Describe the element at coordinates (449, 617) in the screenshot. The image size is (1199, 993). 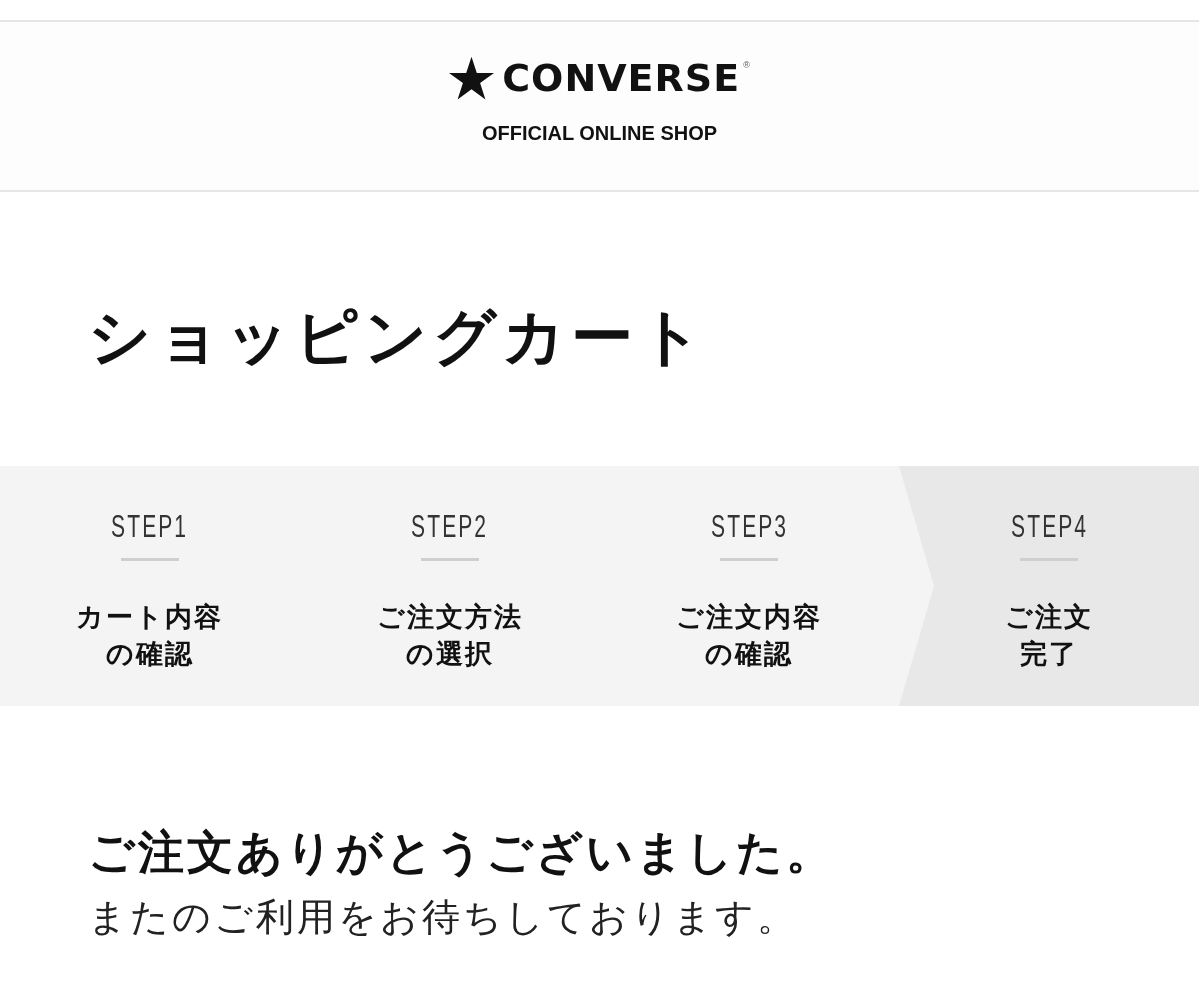
I see `step-label: ご注文方法` at that location.